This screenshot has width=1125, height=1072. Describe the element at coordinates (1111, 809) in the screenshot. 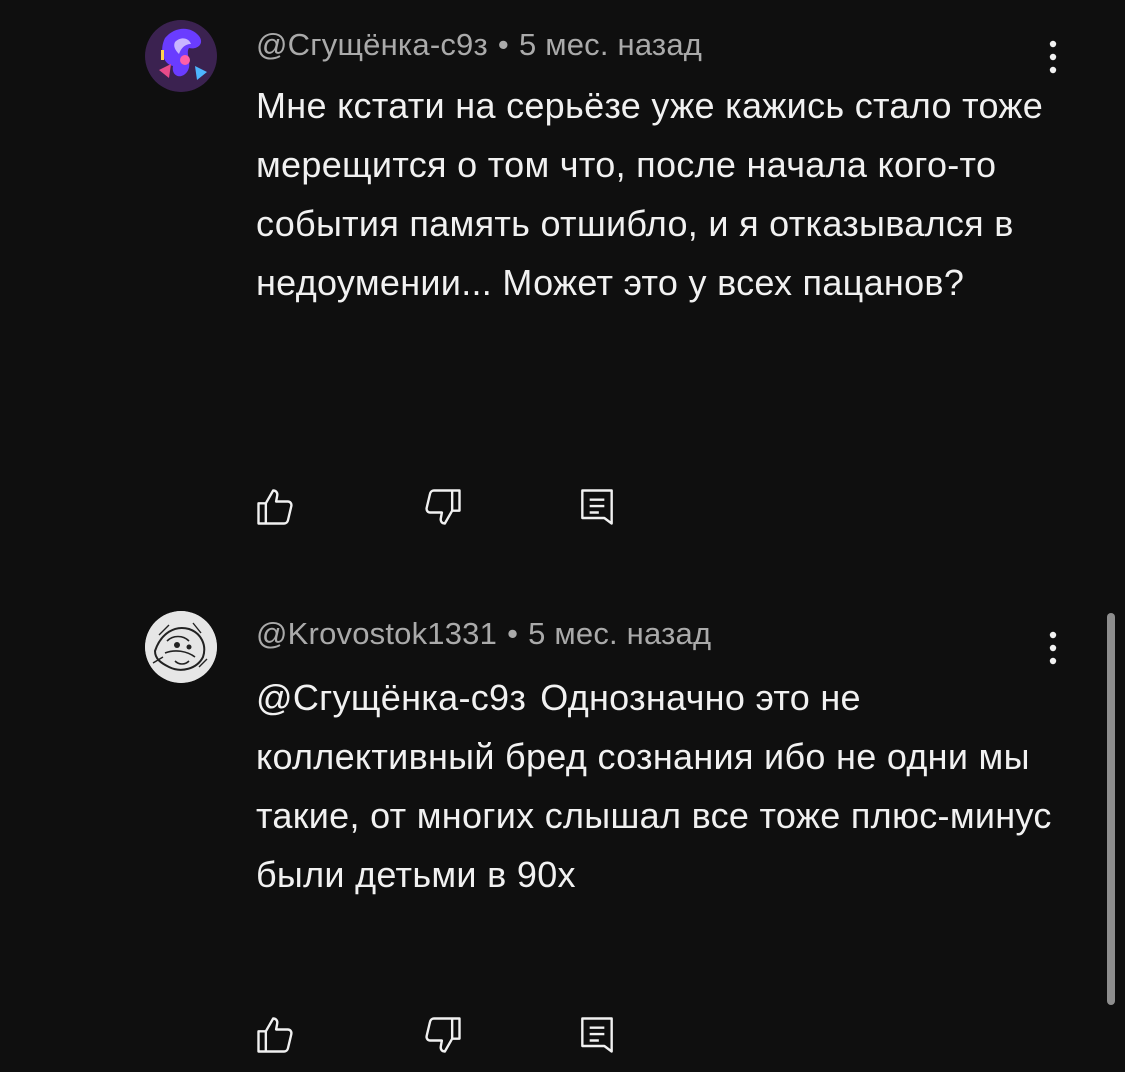

I see `scrollbar` at that location.